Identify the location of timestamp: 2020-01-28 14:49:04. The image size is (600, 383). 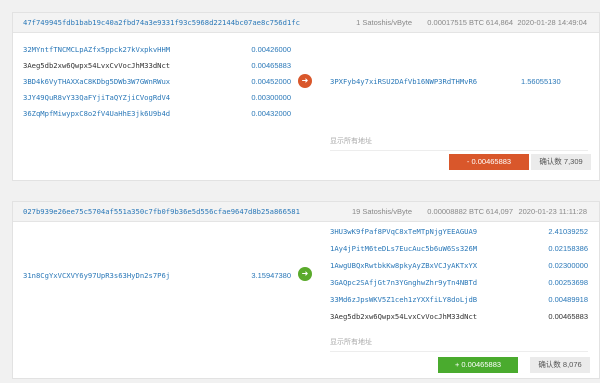
(552, 22).